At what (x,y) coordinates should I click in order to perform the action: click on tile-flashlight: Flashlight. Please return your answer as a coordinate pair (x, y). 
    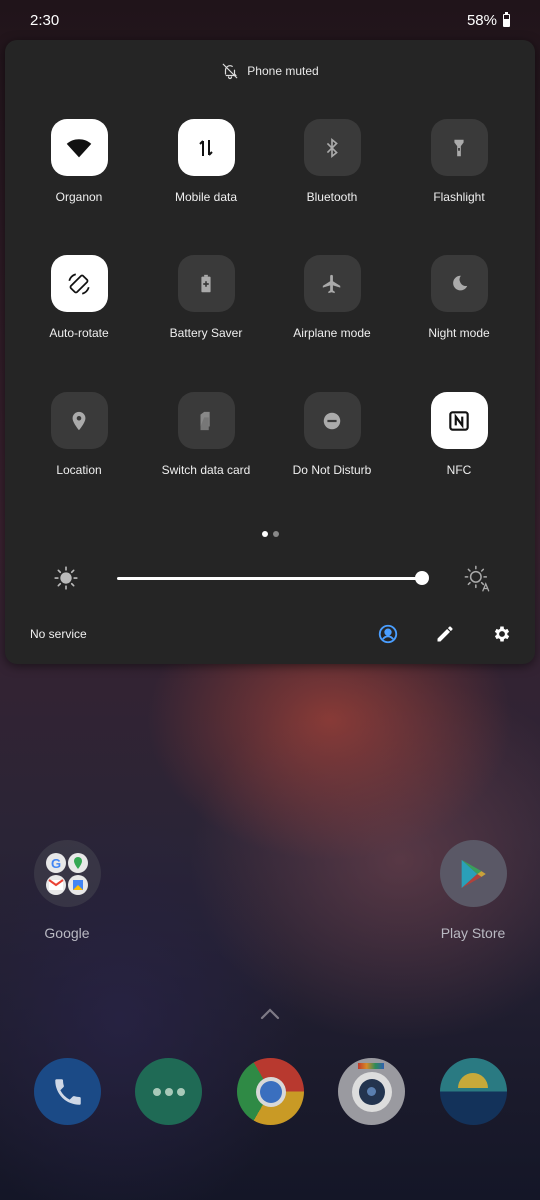
    Looking at the image, I should click on (459, 161).